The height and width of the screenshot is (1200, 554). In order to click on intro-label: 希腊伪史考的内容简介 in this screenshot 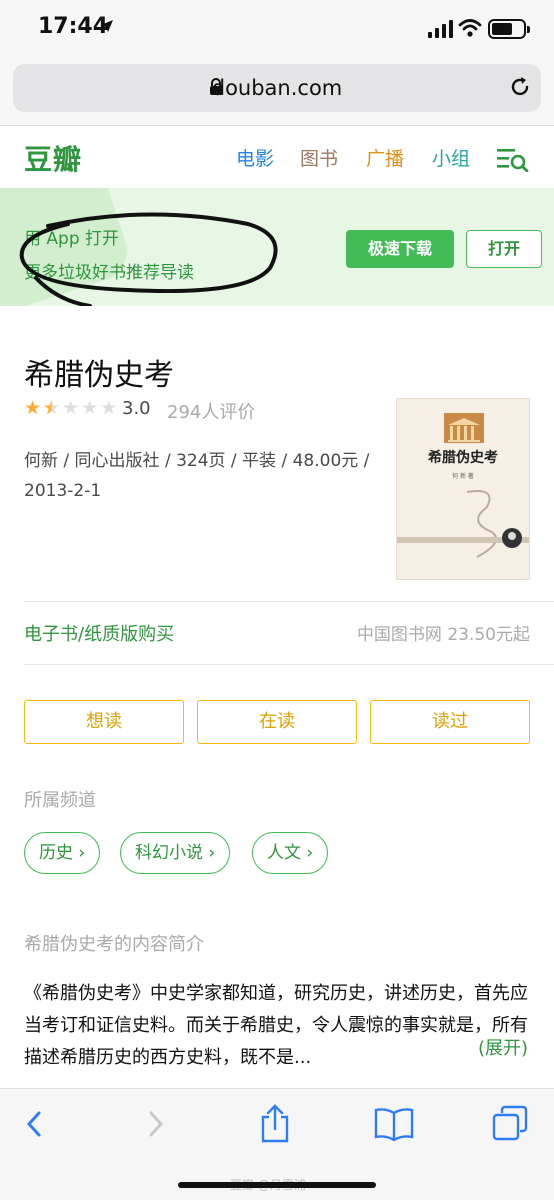, I will do `click(114, 944)`.